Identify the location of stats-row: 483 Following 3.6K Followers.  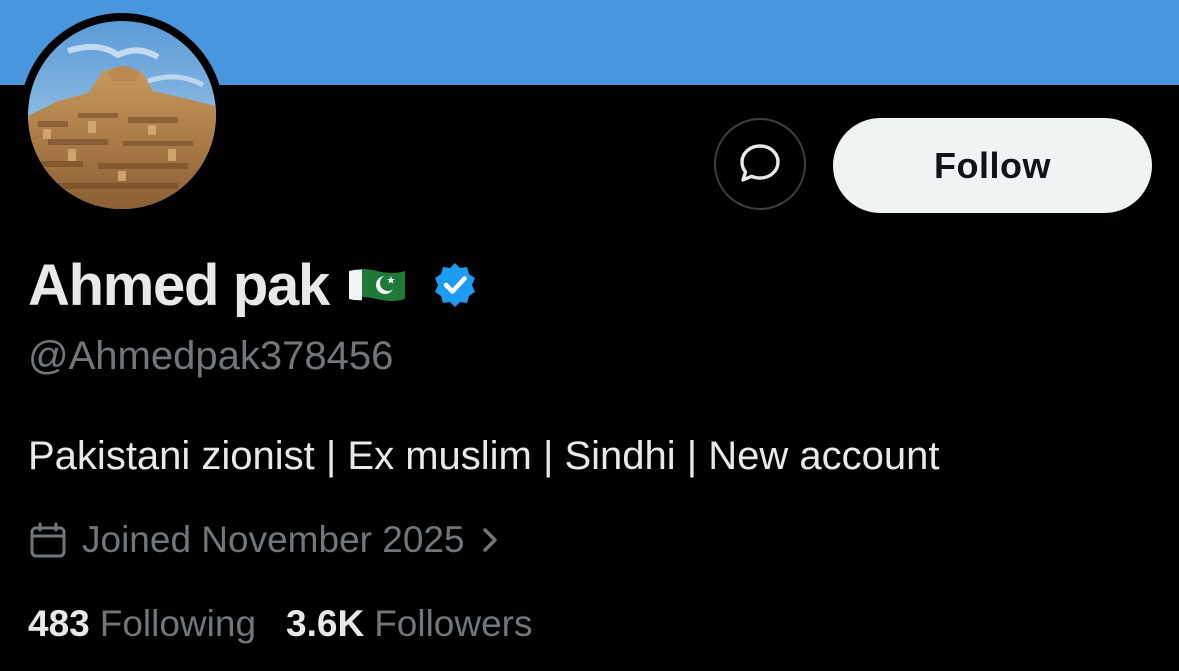
(280, 624).